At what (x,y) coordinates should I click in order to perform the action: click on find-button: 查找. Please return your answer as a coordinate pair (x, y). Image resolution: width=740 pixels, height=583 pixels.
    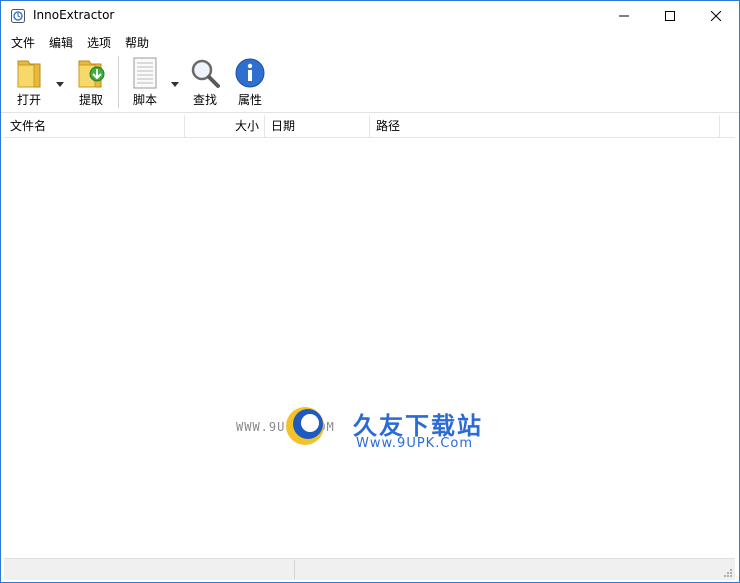
    Looking at the image, I should click on (205, 82).